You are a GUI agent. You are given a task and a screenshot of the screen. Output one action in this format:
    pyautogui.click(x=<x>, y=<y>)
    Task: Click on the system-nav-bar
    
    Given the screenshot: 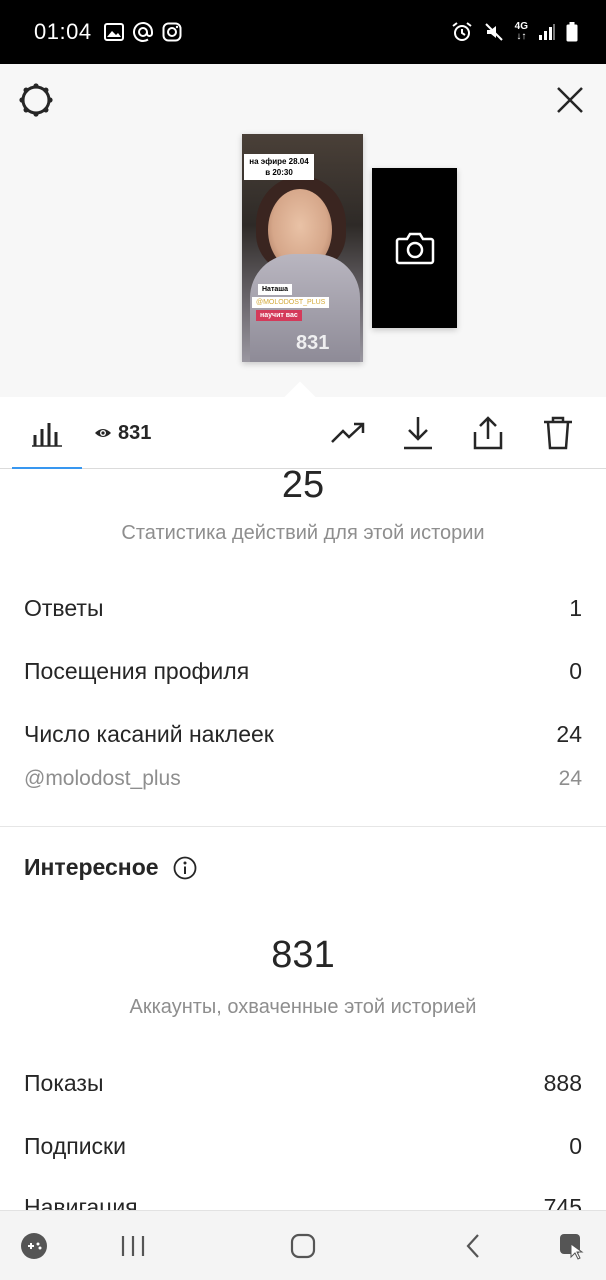 What is the action you would take?
    pyautogui.click(x=303, y=1245)
    